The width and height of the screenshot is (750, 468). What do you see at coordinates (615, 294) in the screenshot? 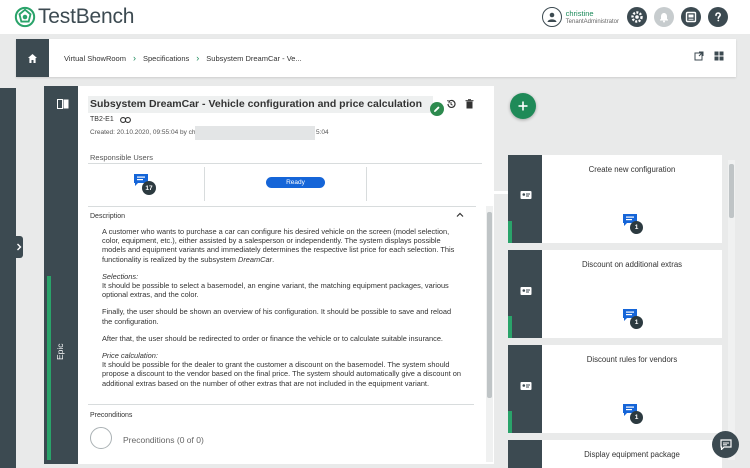
I see `story-card: Discount on additional extras 1` at bounding box center [615, 294].